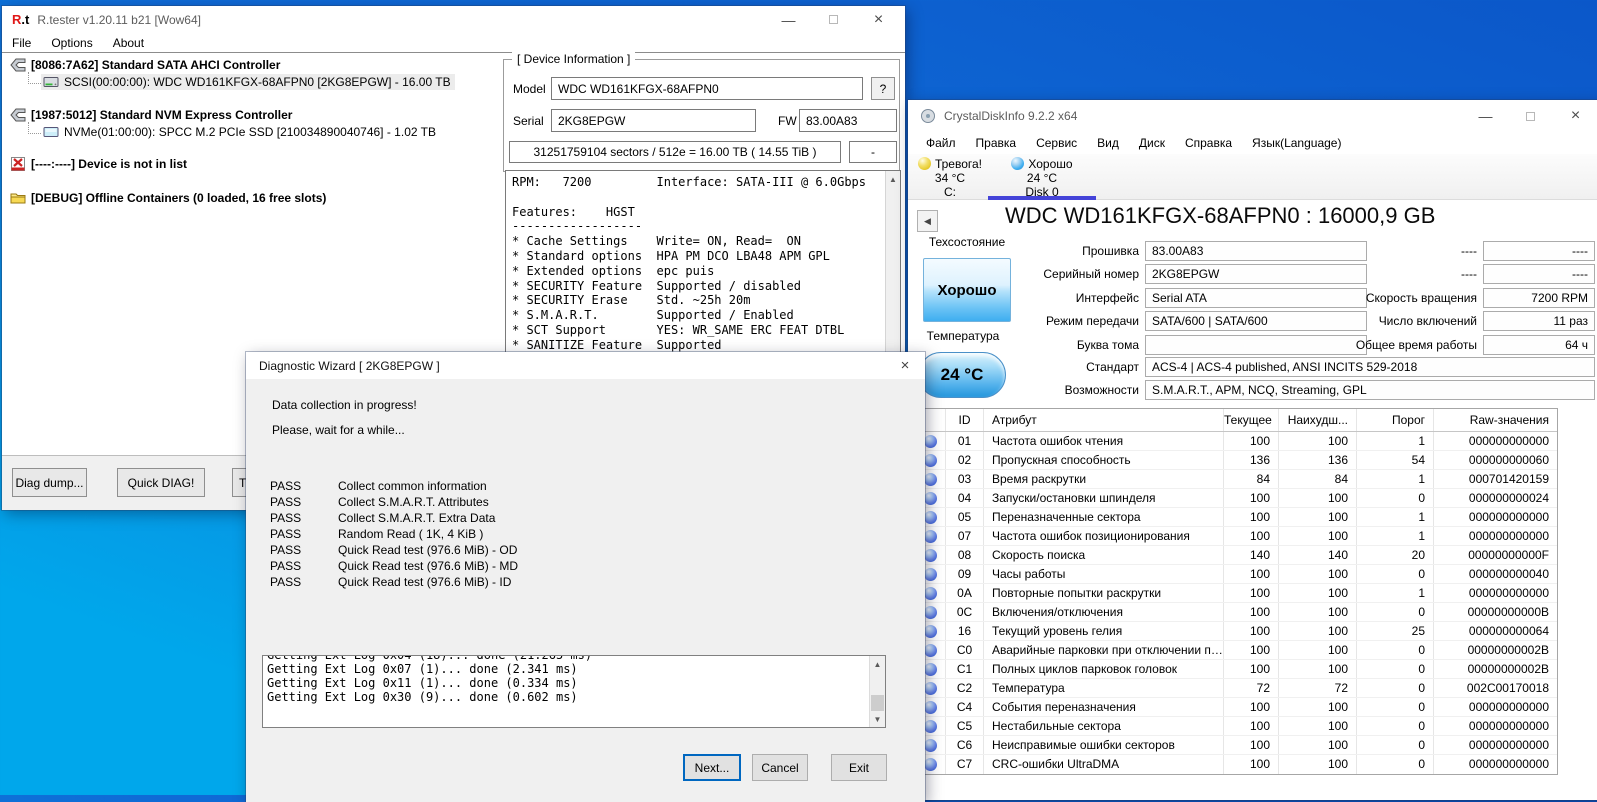 Image resolution: width=1597 pixels, height=802 pixels. What do you see at coordinates (965, 460) in the screenshot?
I see `attr-id: 02` at bounding box center [965, 460].